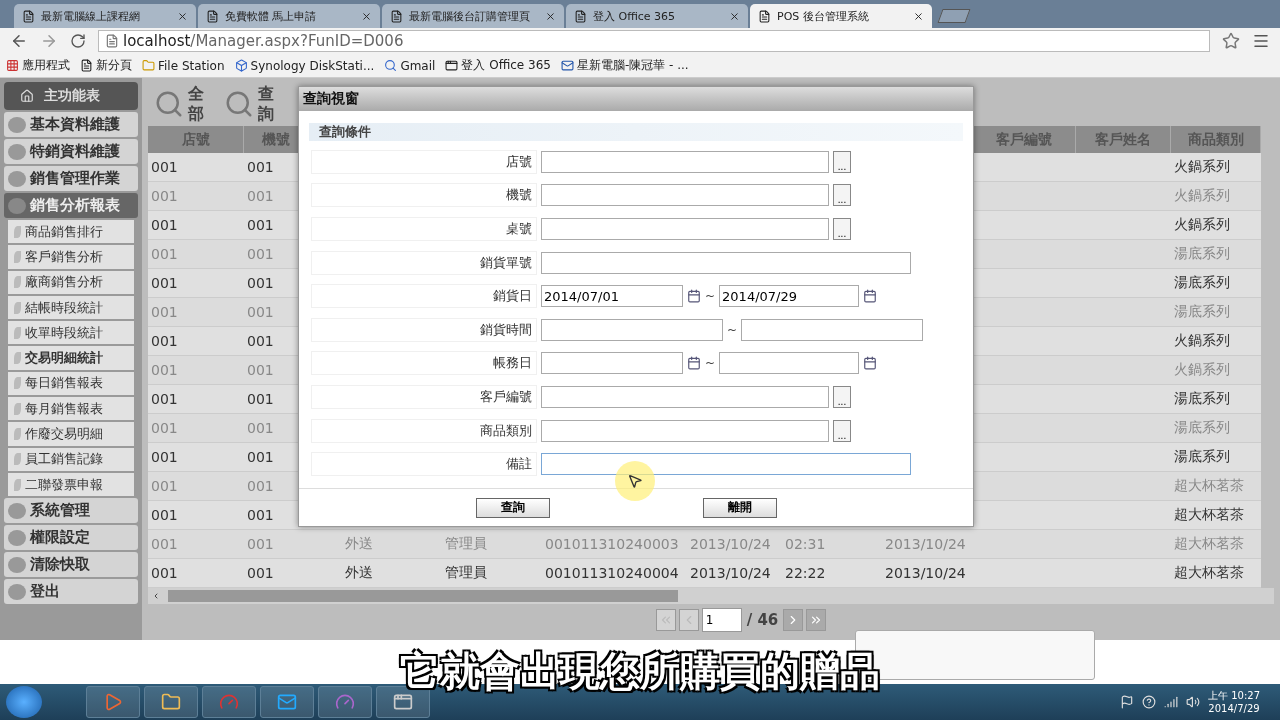 This screenshot has width=1280, height=720. I want to click on address-field: localhost/Manager.aspx?FunID=D006, so click(654, 41).